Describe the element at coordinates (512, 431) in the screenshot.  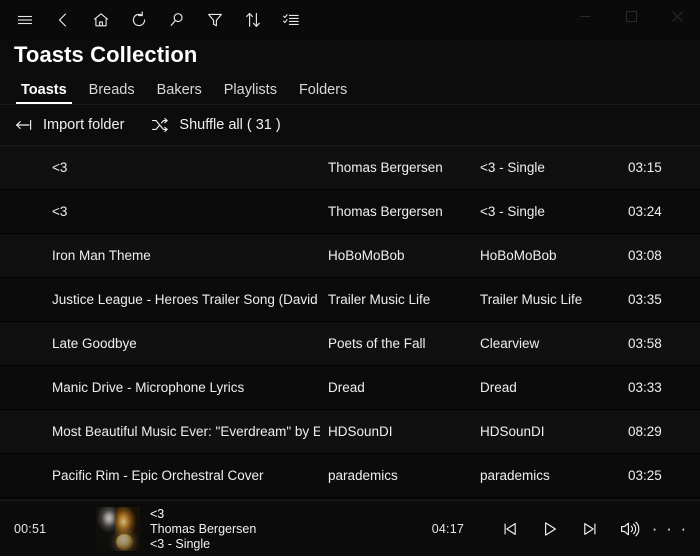
I see `track-album: HDSounDI` at that location.